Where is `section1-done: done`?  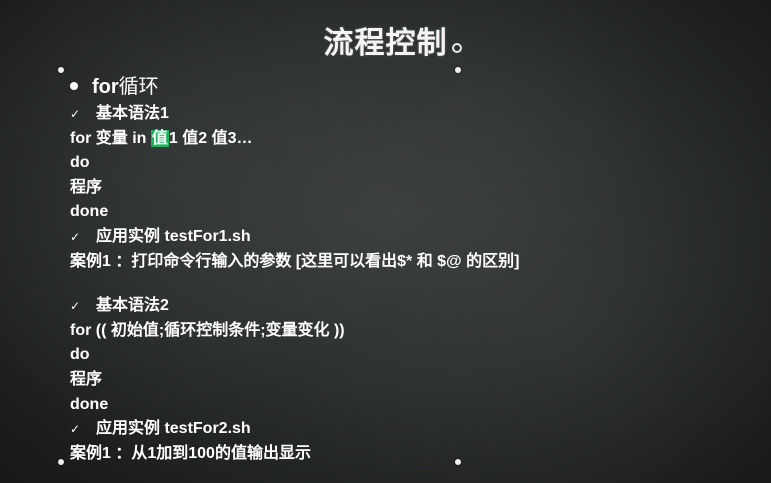 section1-done: done is located at coordinates (89, 212).